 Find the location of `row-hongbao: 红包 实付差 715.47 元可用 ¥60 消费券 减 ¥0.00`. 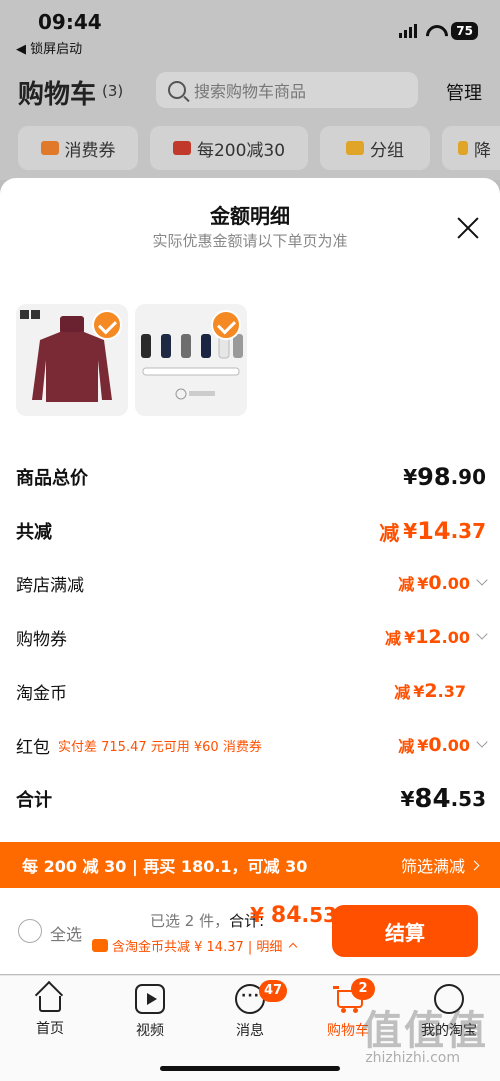

row-hongbao: 红包 实付差 715.47 元可用 ¥60 消费券 减 ¥0.00 is located at coordinates (252, 745).